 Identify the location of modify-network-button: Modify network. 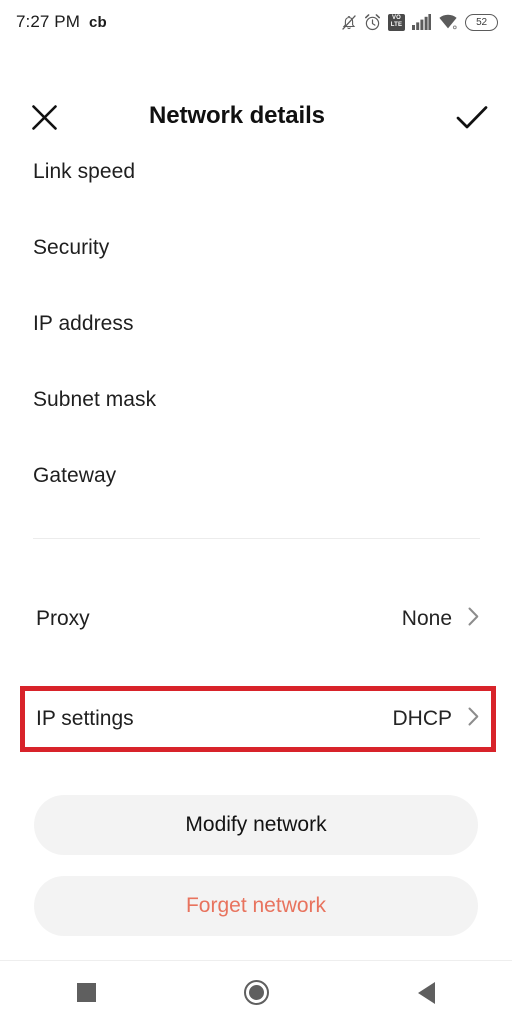
(256, 825).